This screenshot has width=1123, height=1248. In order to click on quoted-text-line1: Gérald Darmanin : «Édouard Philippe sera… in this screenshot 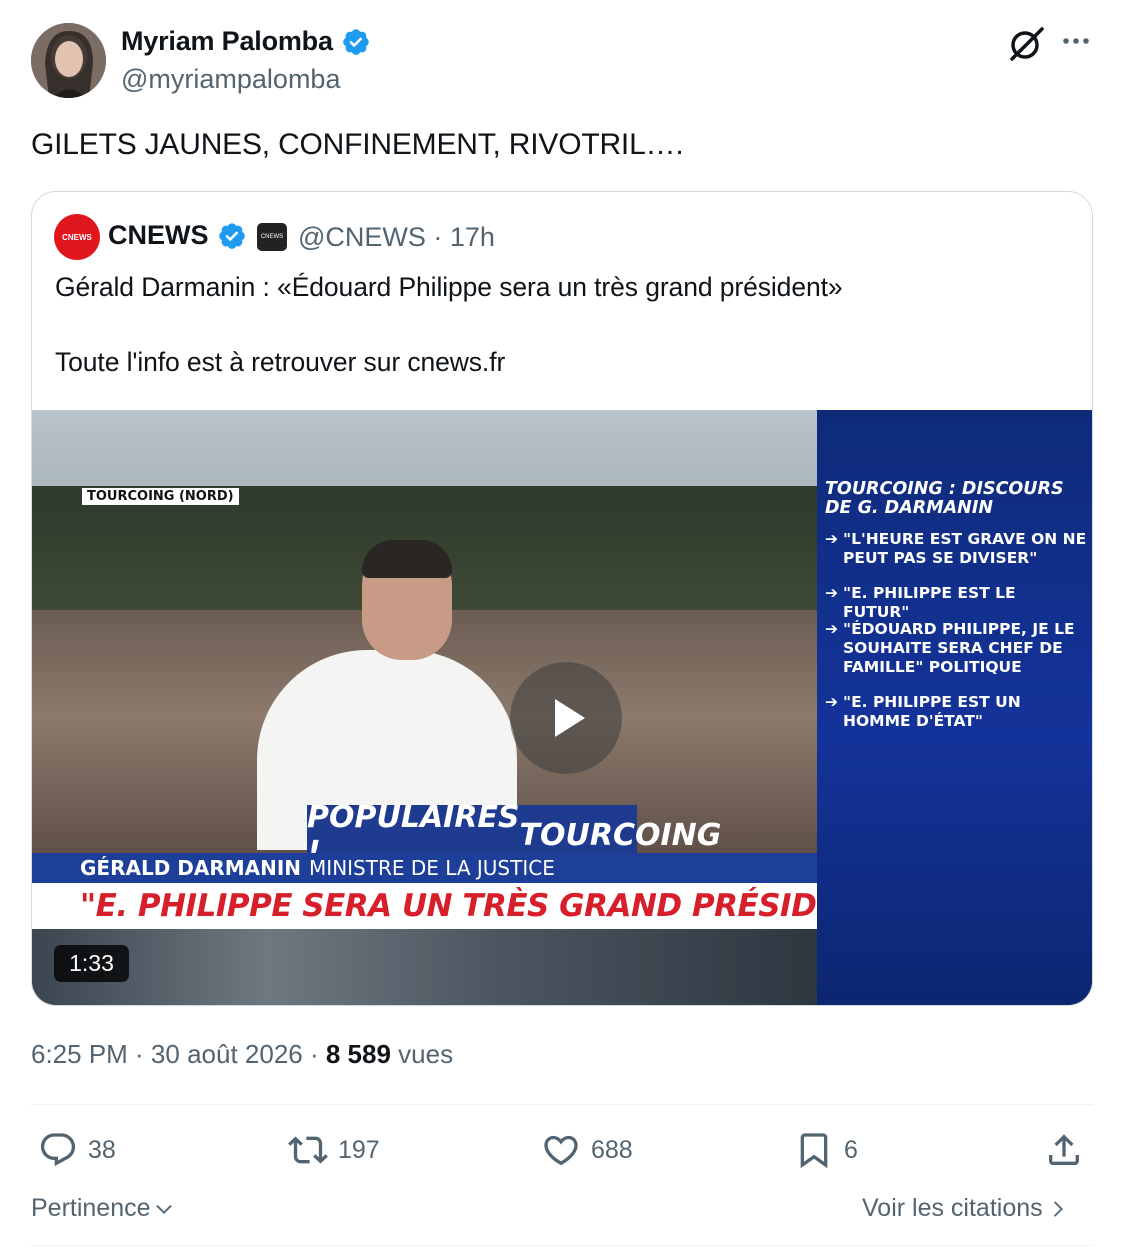, I will do `click(449, 287)`.